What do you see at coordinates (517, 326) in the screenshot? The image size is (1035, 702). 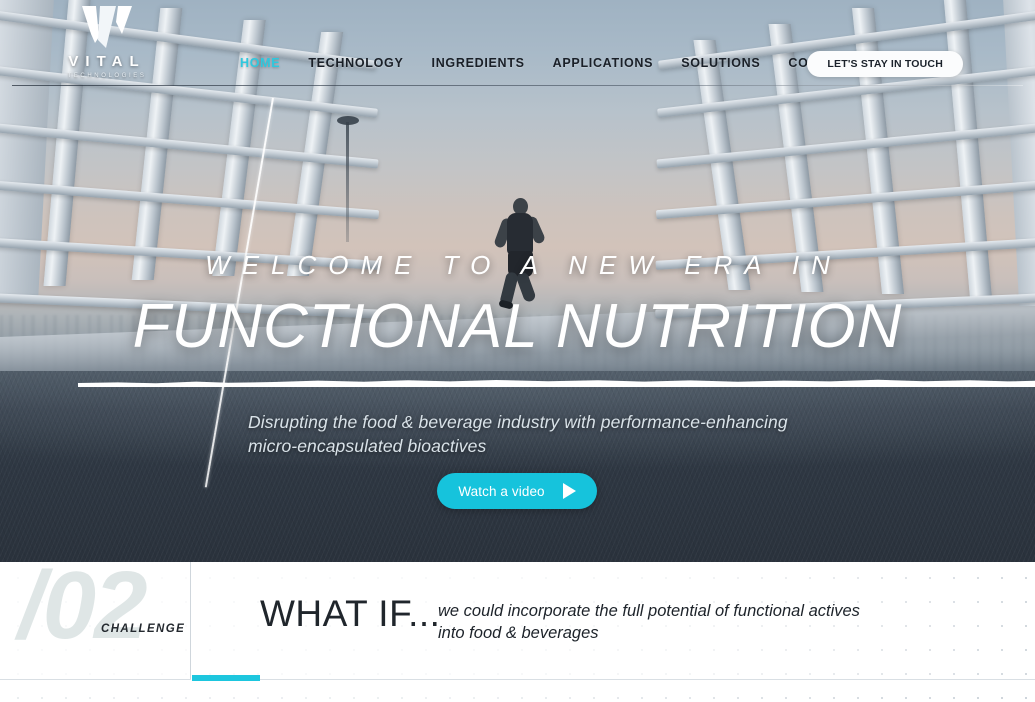 I see `hero-headline: FUNCTIONAL NUTRITION` at bounding box center [517, 326].